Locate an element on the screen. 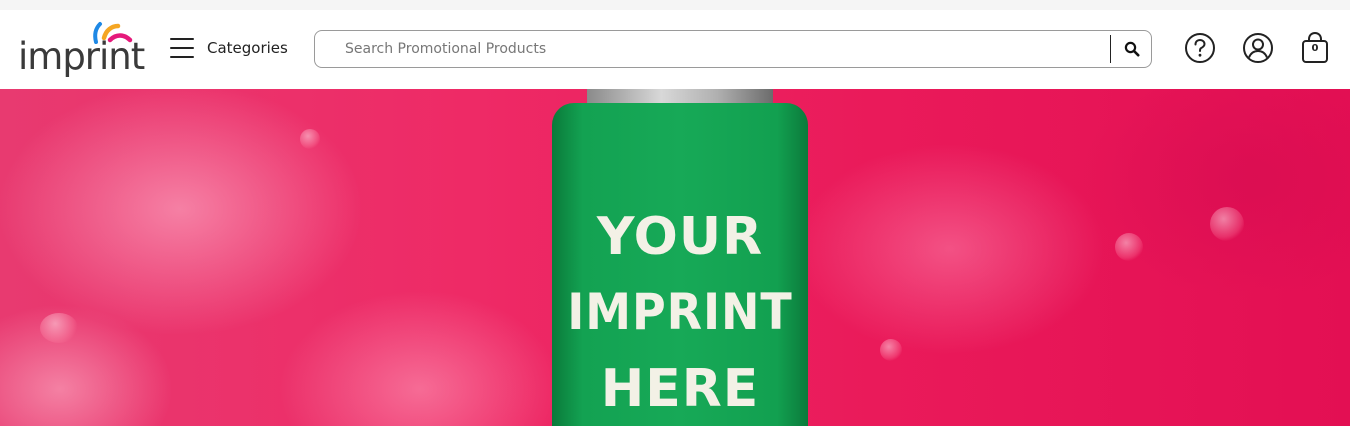  question-circle-icon is located at coordinates (1200, 48).